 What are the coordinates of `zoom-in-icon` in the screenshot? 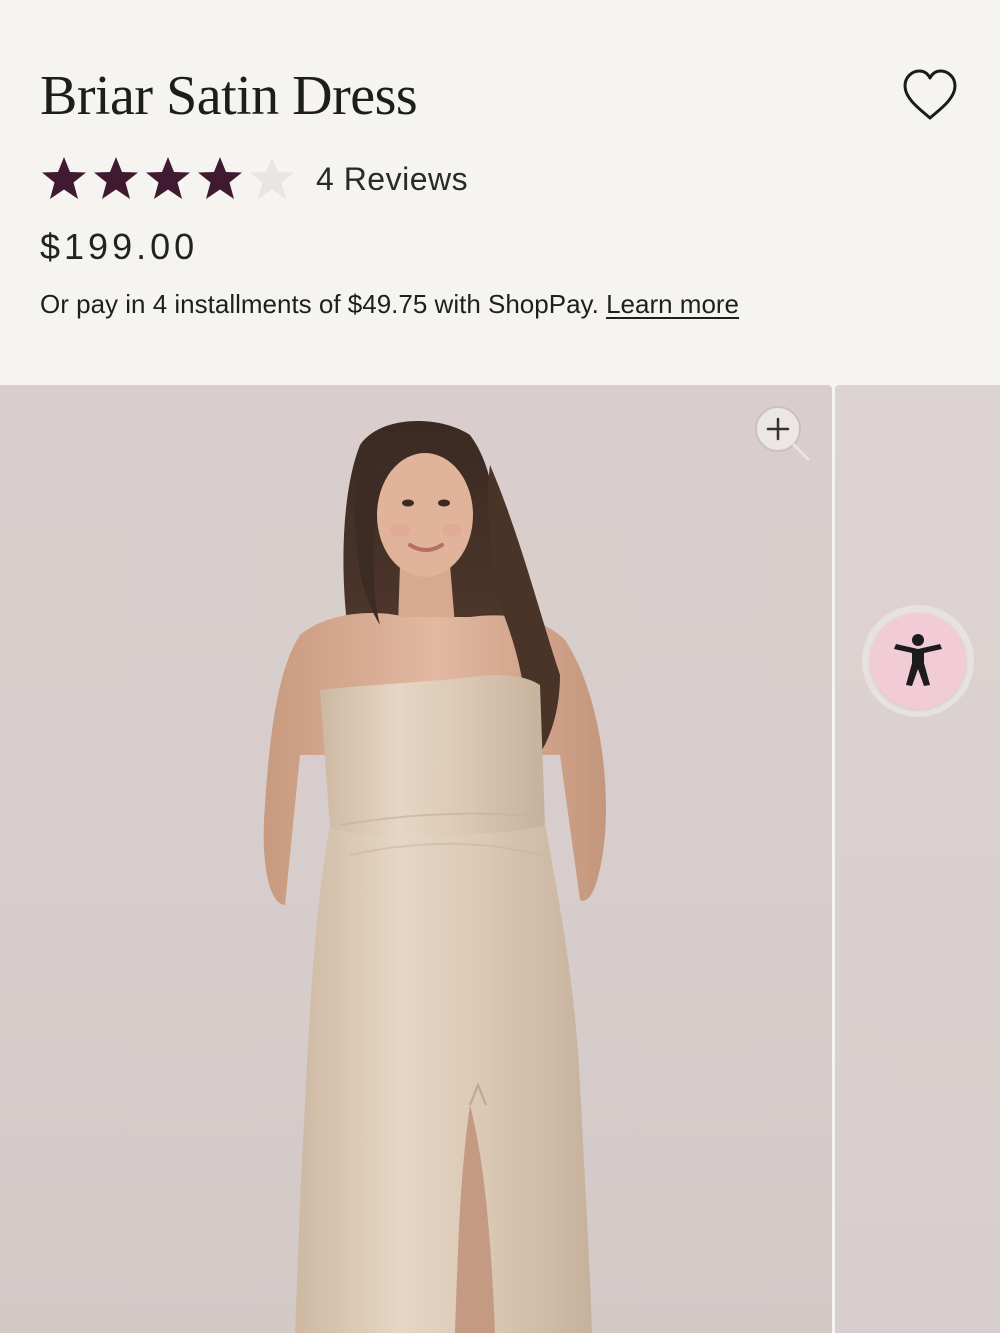 It's located at (783, 436).